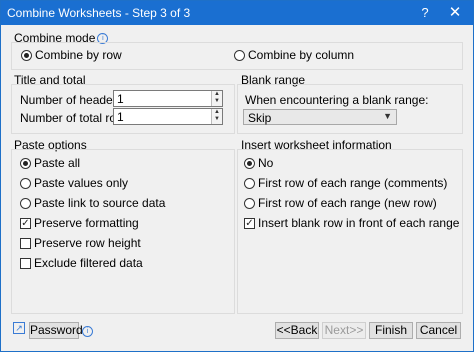 This screenshot has width=474, height=352. I want to click on paste-values-radio: Paste values only, so click(74, 183).